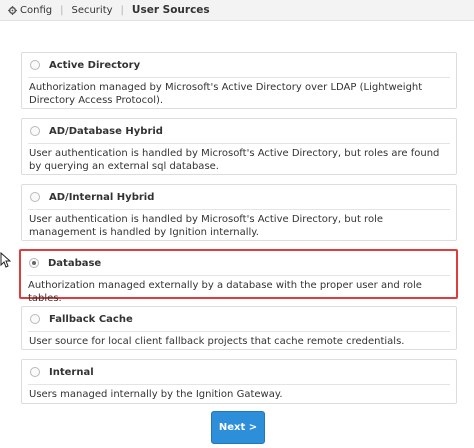 This screenshot has width=474, height=448. What do you see at coordinates (12, 10) in the screenshot?
I see `gear-icon` at bounding box center [12, 10].